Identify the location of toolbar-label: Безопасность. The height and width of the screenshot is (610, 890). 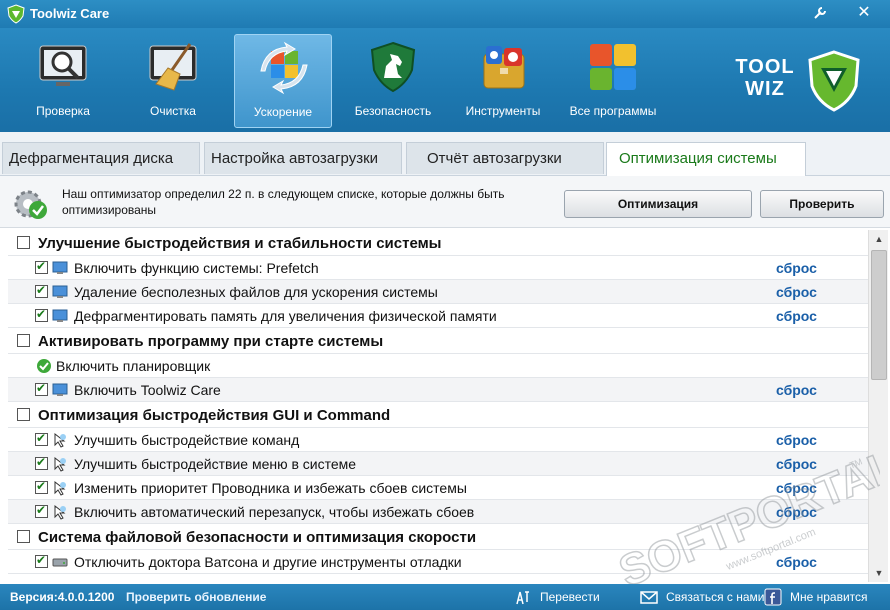
(393, 111).